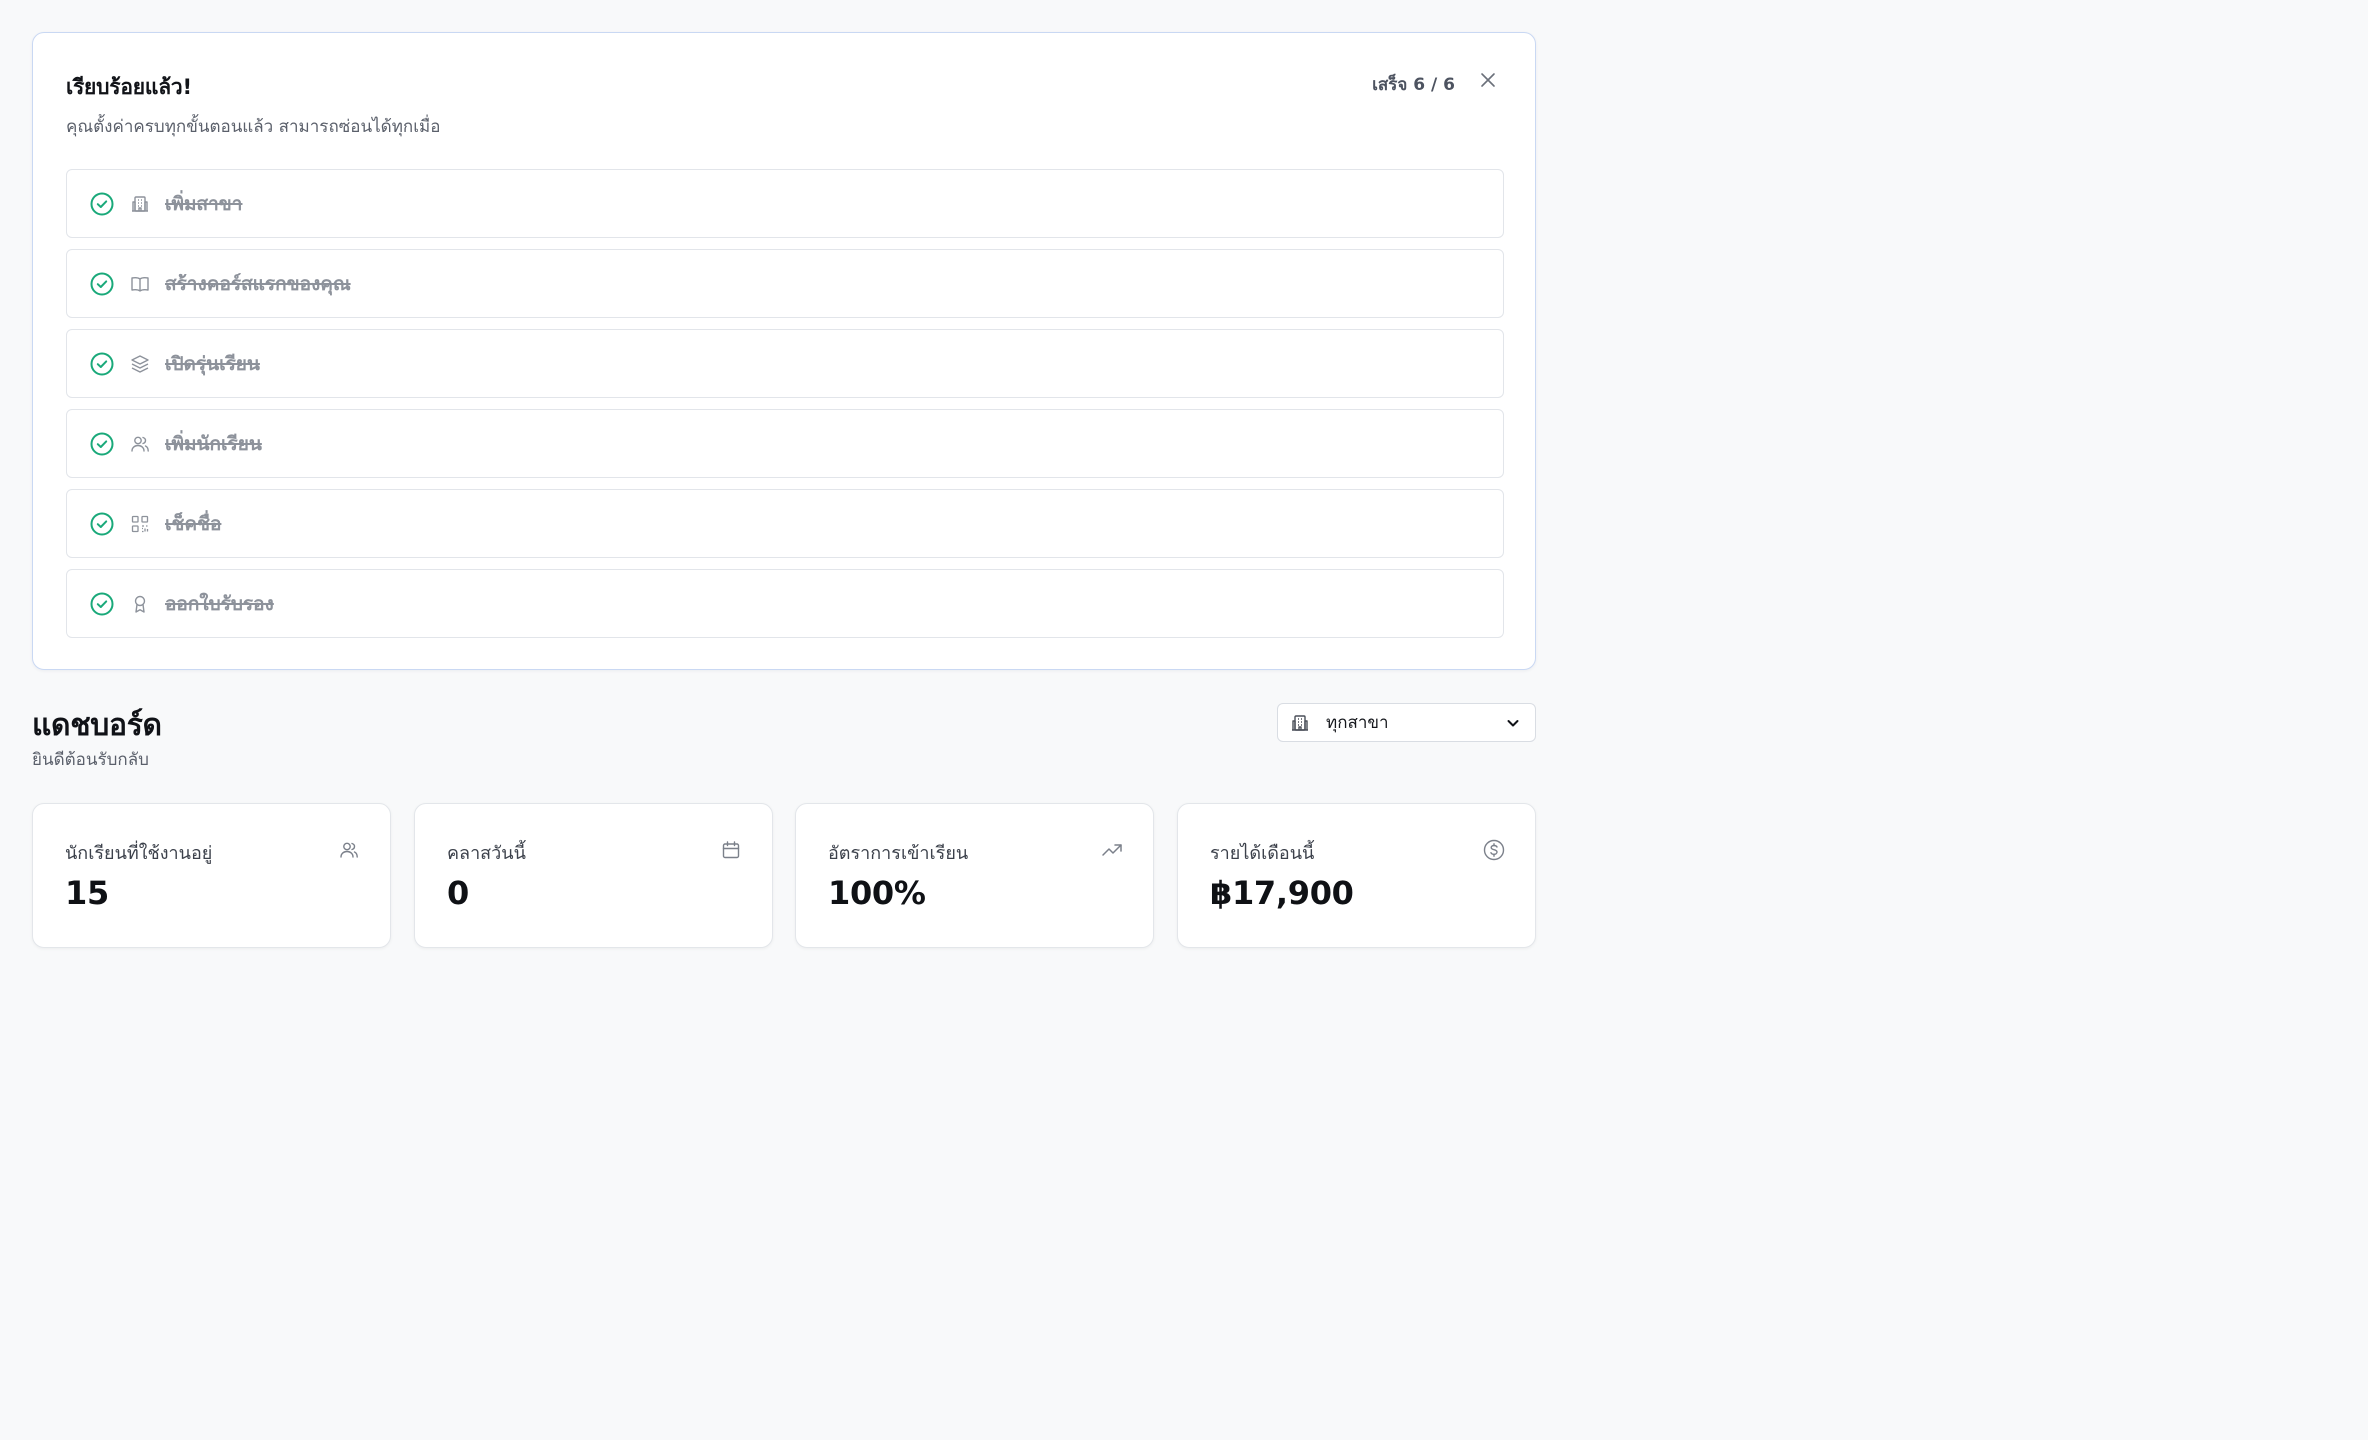 The width and height of the screenshot is (2368, 1440). I want to click on stat-card-monthly-revenue: รายได้เดือนนี้ ฿17,900, so click(1356, 875).